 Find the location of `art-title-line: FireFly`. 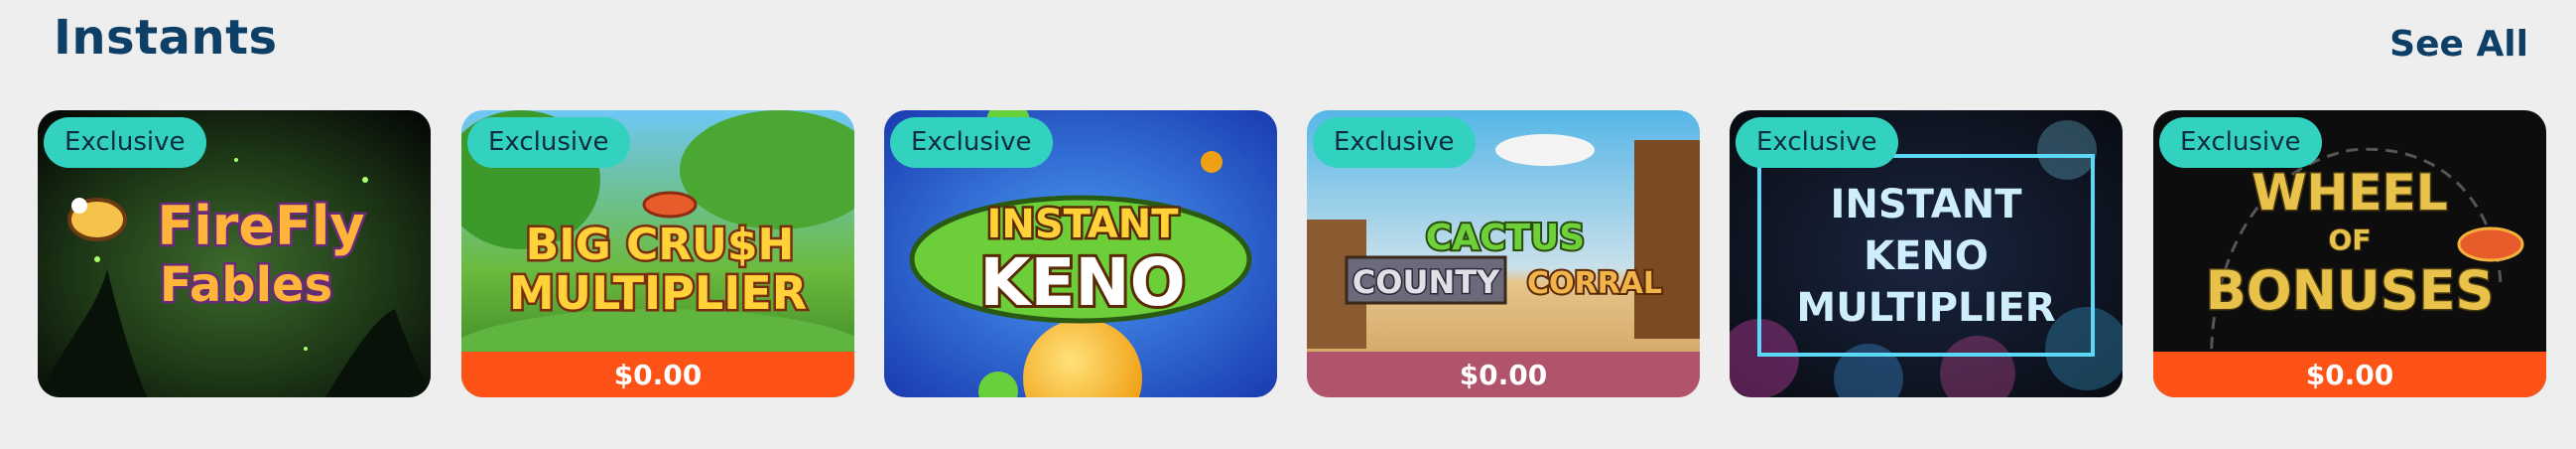

art-title-line: FireFly is located at coordinates (261, 226).